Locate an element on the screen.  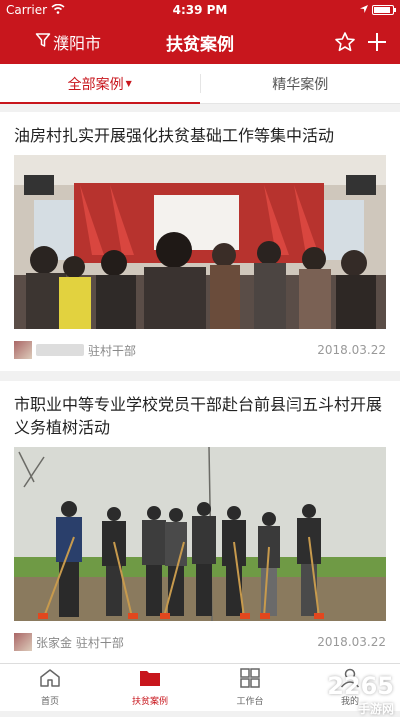
carrier-label: Carrier is located at coordinates (26, 10).